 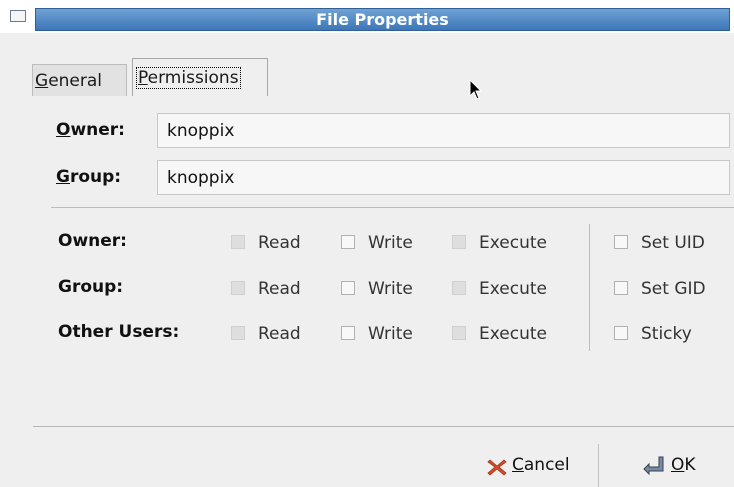 What do you see at coordinates (476, 89) in the screenshot?
I see `mouse-pointer-icon` at bounding box center [476, 89].